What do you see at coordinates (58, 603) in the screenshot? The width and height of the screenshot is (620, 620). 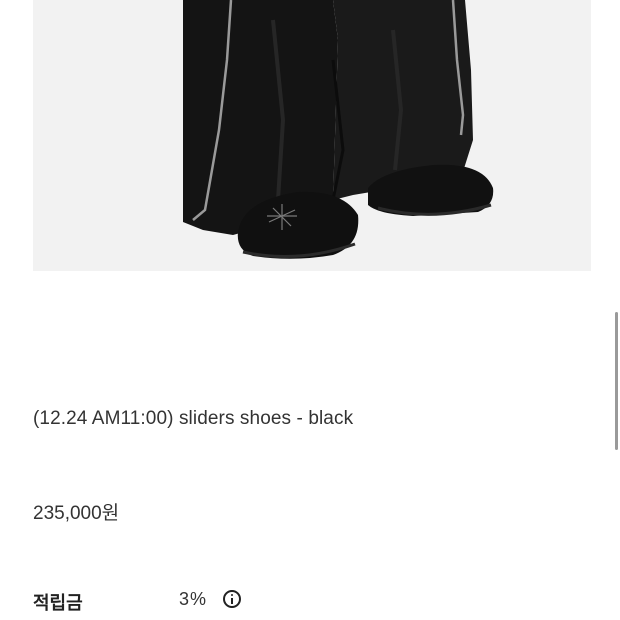 I see `points-label: 적립금` at bounding box center [58, 603].